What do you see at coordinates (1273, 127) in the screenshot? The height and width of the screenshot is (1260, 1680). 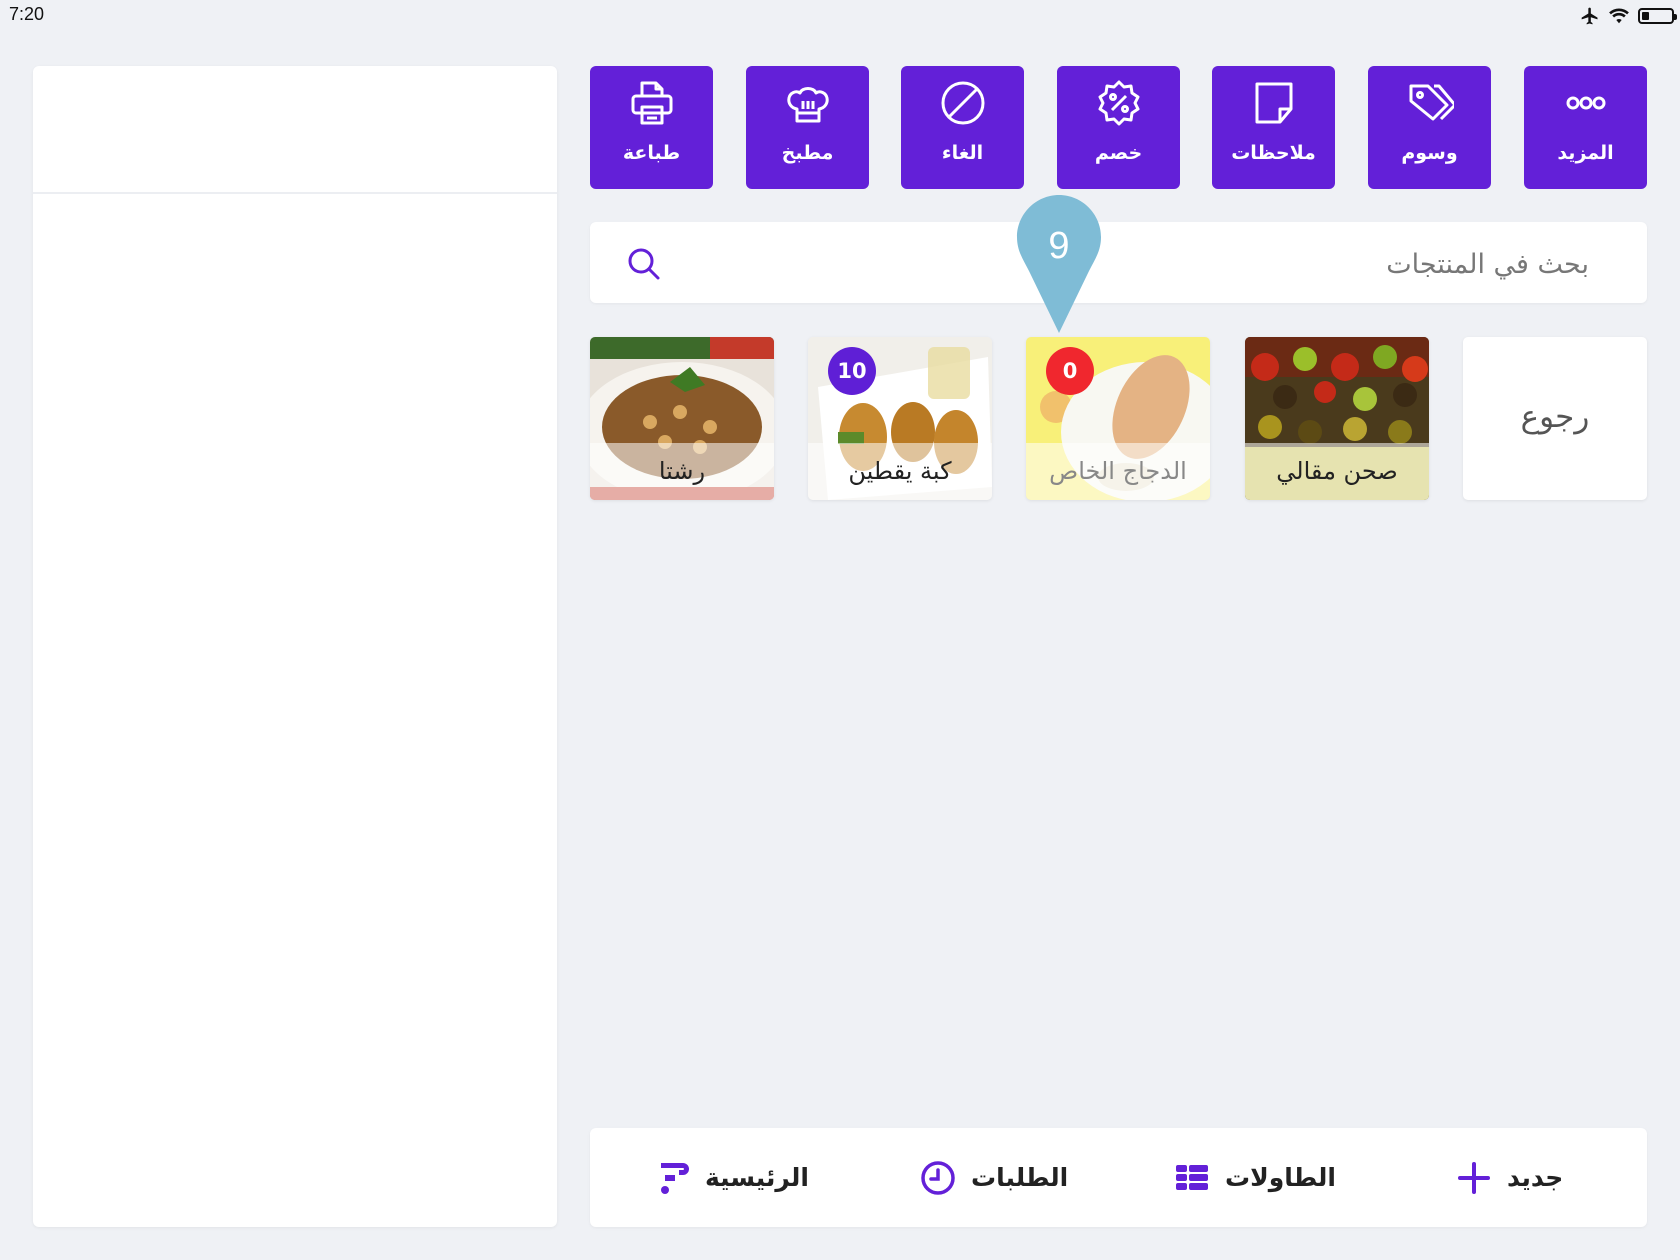 I see `notes-button: ملاحظات` at bounding box center [1273, 127].